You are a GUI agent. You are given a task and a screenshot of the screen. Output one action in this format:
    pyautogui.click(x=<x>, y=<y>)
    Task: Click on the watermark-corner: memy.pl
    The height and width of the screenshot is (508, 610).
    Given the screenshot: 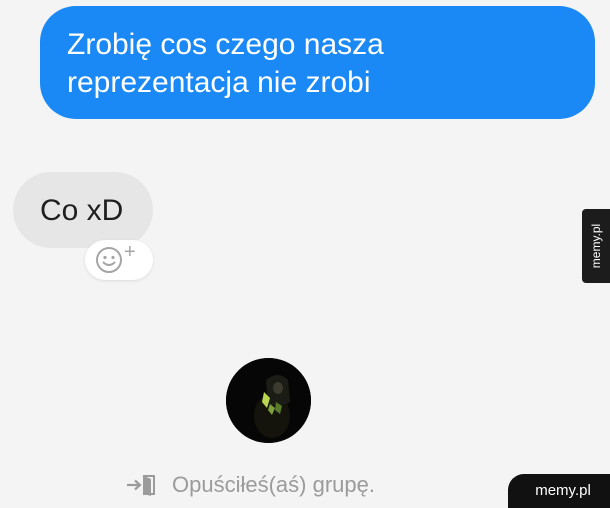 What is the action you would take?
    pyautogui.click(x=559, y=491)
    